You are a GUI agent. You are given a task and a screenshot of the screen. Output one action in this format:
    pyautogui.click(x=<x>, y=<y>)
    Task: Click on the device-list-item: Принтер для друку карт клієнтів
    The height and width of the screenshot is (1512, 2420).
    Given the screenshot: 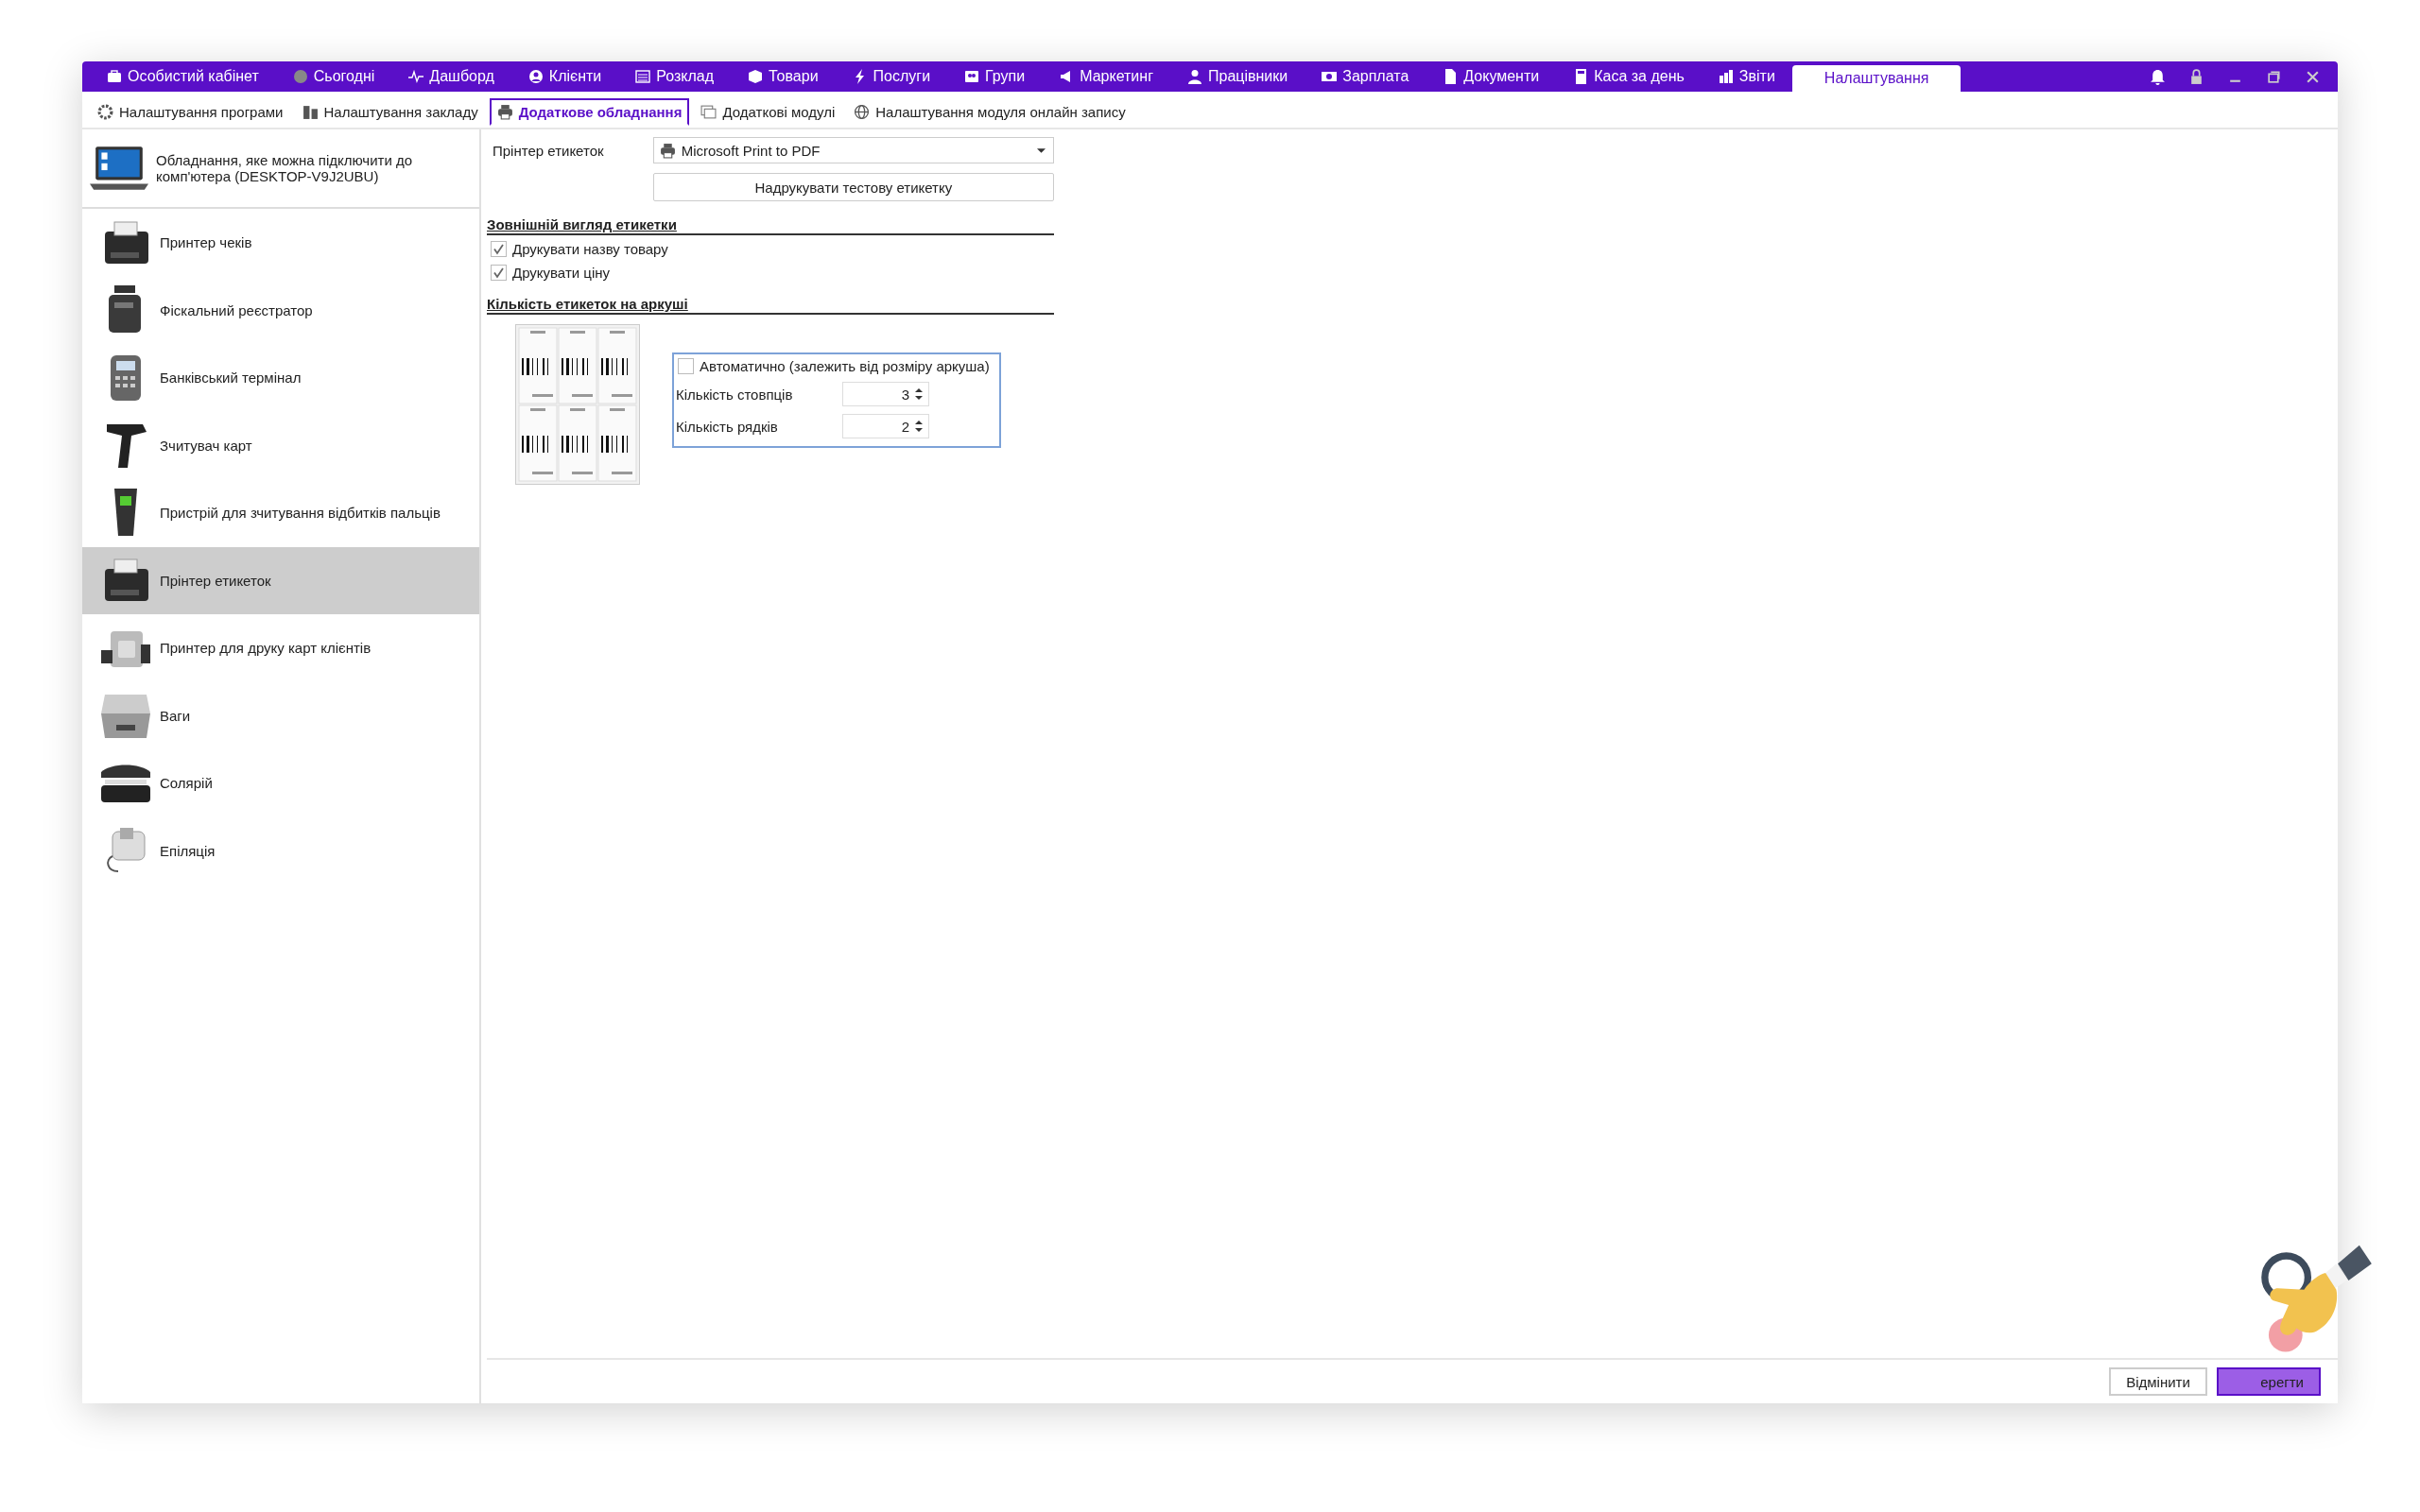 What is the action you would take?
    pyautogui.click(x=280, y=648)
    